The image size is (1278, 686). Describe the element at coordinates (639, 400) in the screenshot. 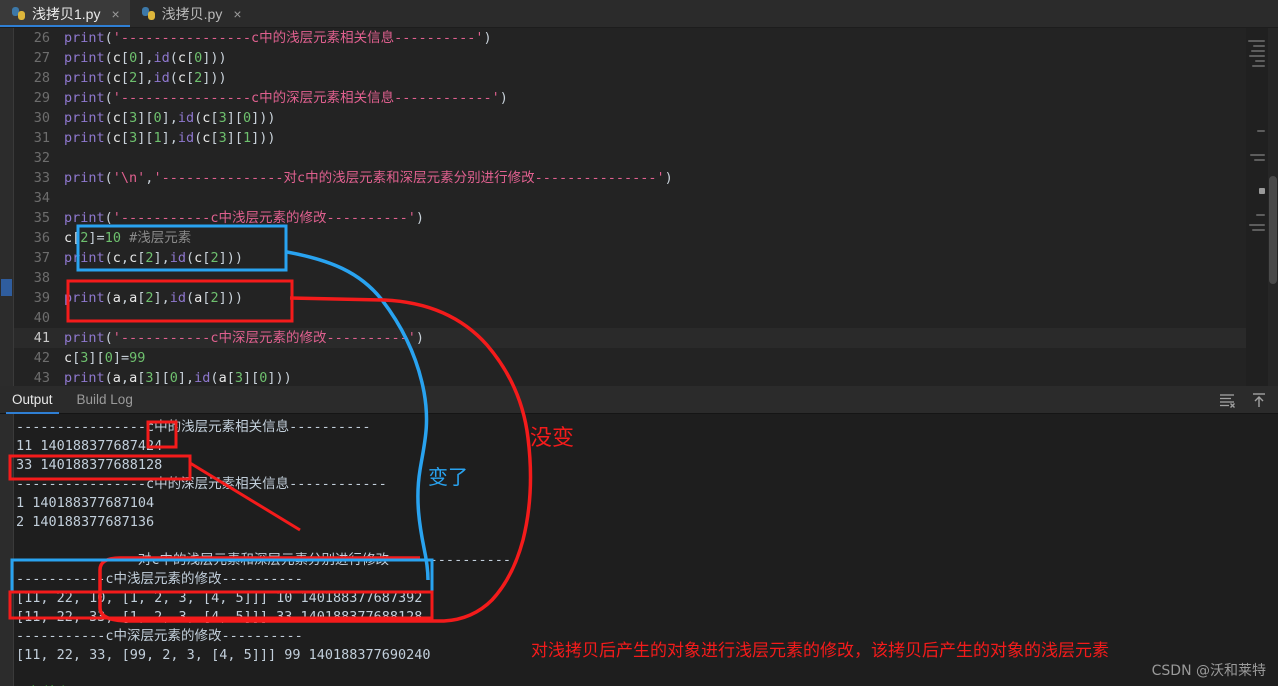

I see `output-panel-header: Output Build Log` at that location.